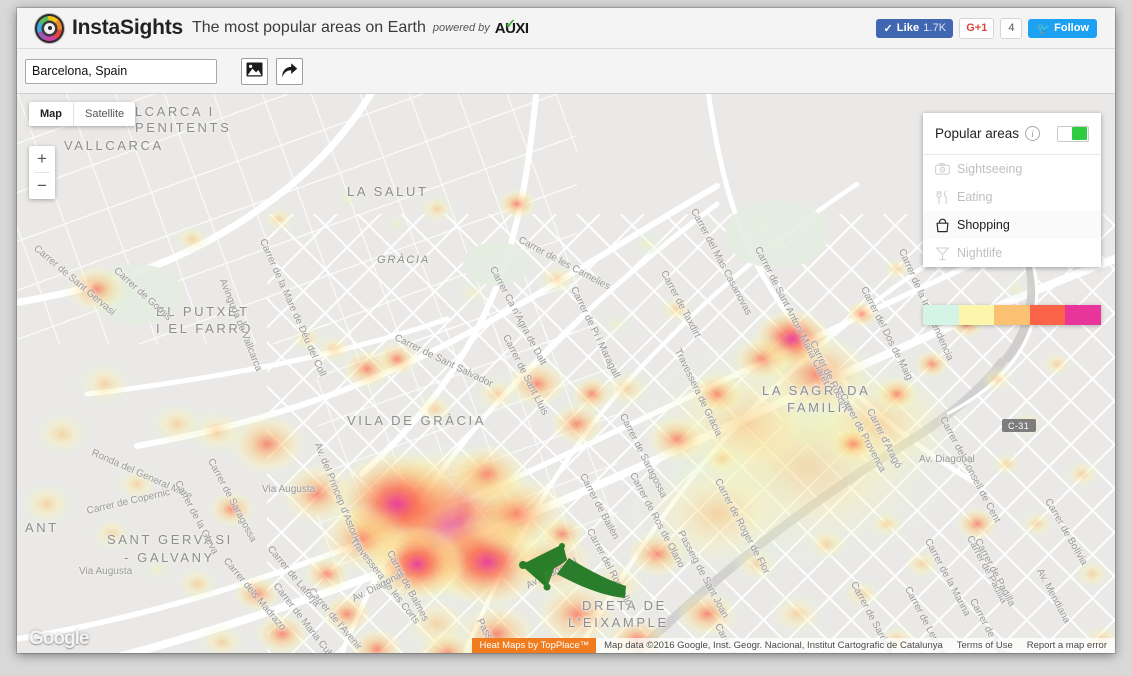  I want to click on facebook-like-label: Like, so click(908, 28).